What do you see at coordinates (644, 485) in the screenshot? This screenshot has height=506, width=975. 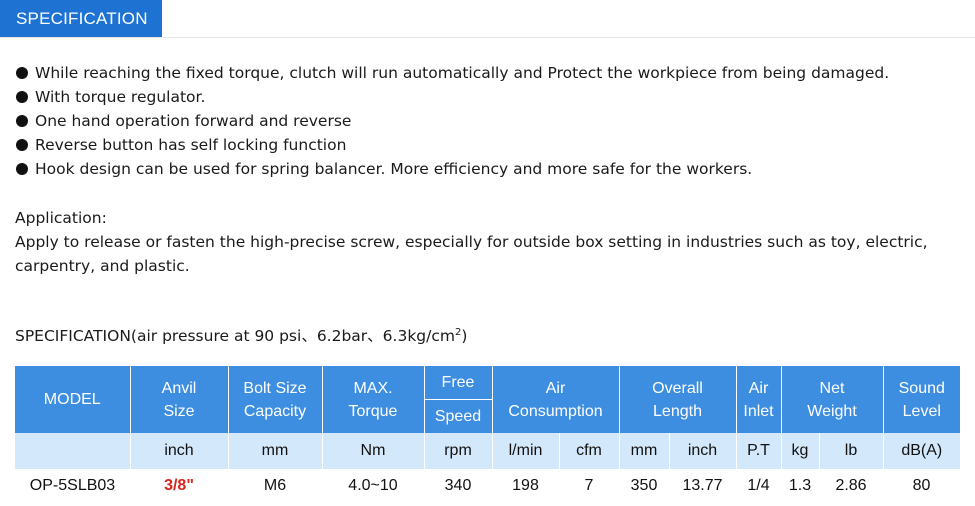 I see `cell-mm: 350` at bounding box center [644, 485].